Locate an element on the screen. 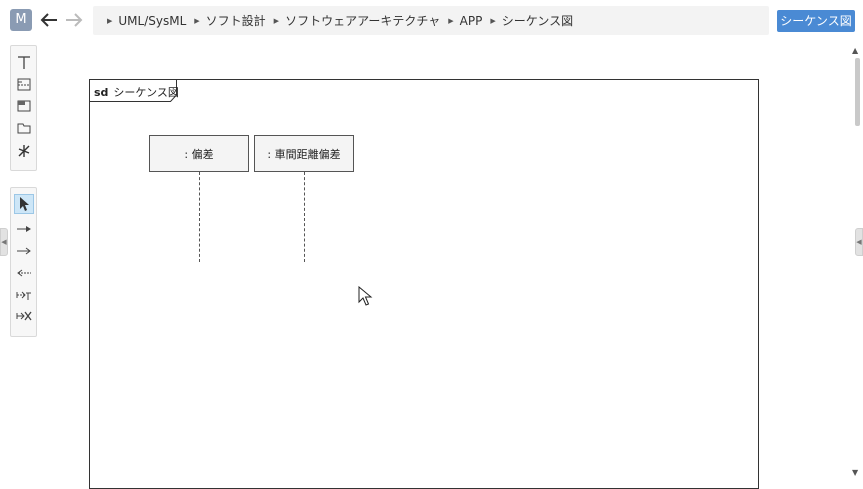 Image resolution: width=863 pixels, height=489 pixels. breadcrumb-item: ▶ シーケンス図 is located at coordinates (531, 20).